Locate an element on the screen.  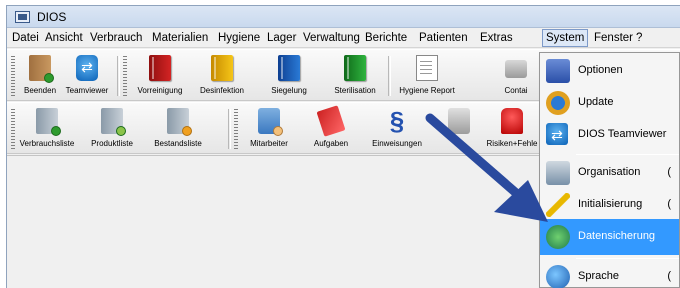
siegelung-button: Siegelung is located at coordinates (289, 75).